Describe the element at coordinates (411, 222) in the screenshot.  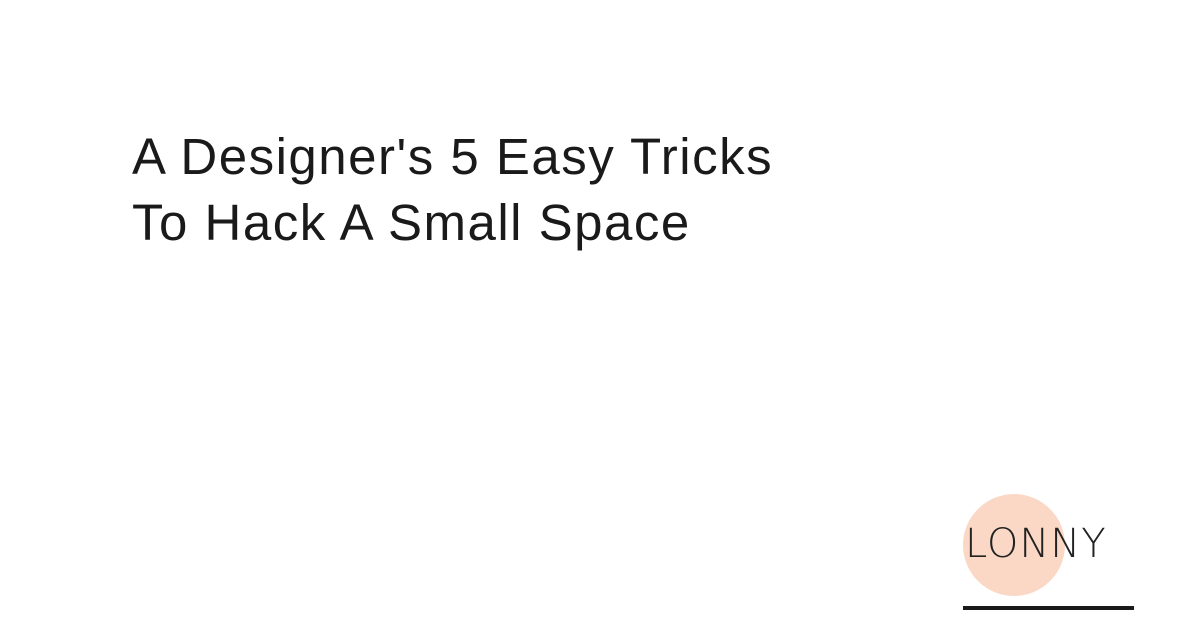
I see `headline-line-2: To Hack A Small Space` at that location.